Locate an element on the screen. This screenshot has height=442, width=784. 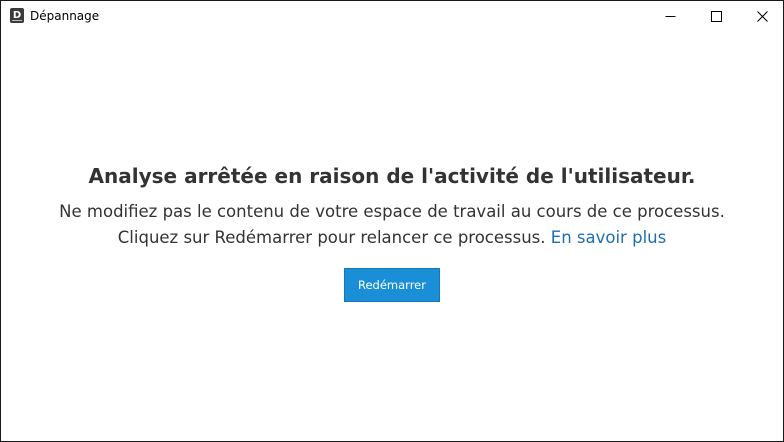
minimize-icon is located at coordinates (670, 16).